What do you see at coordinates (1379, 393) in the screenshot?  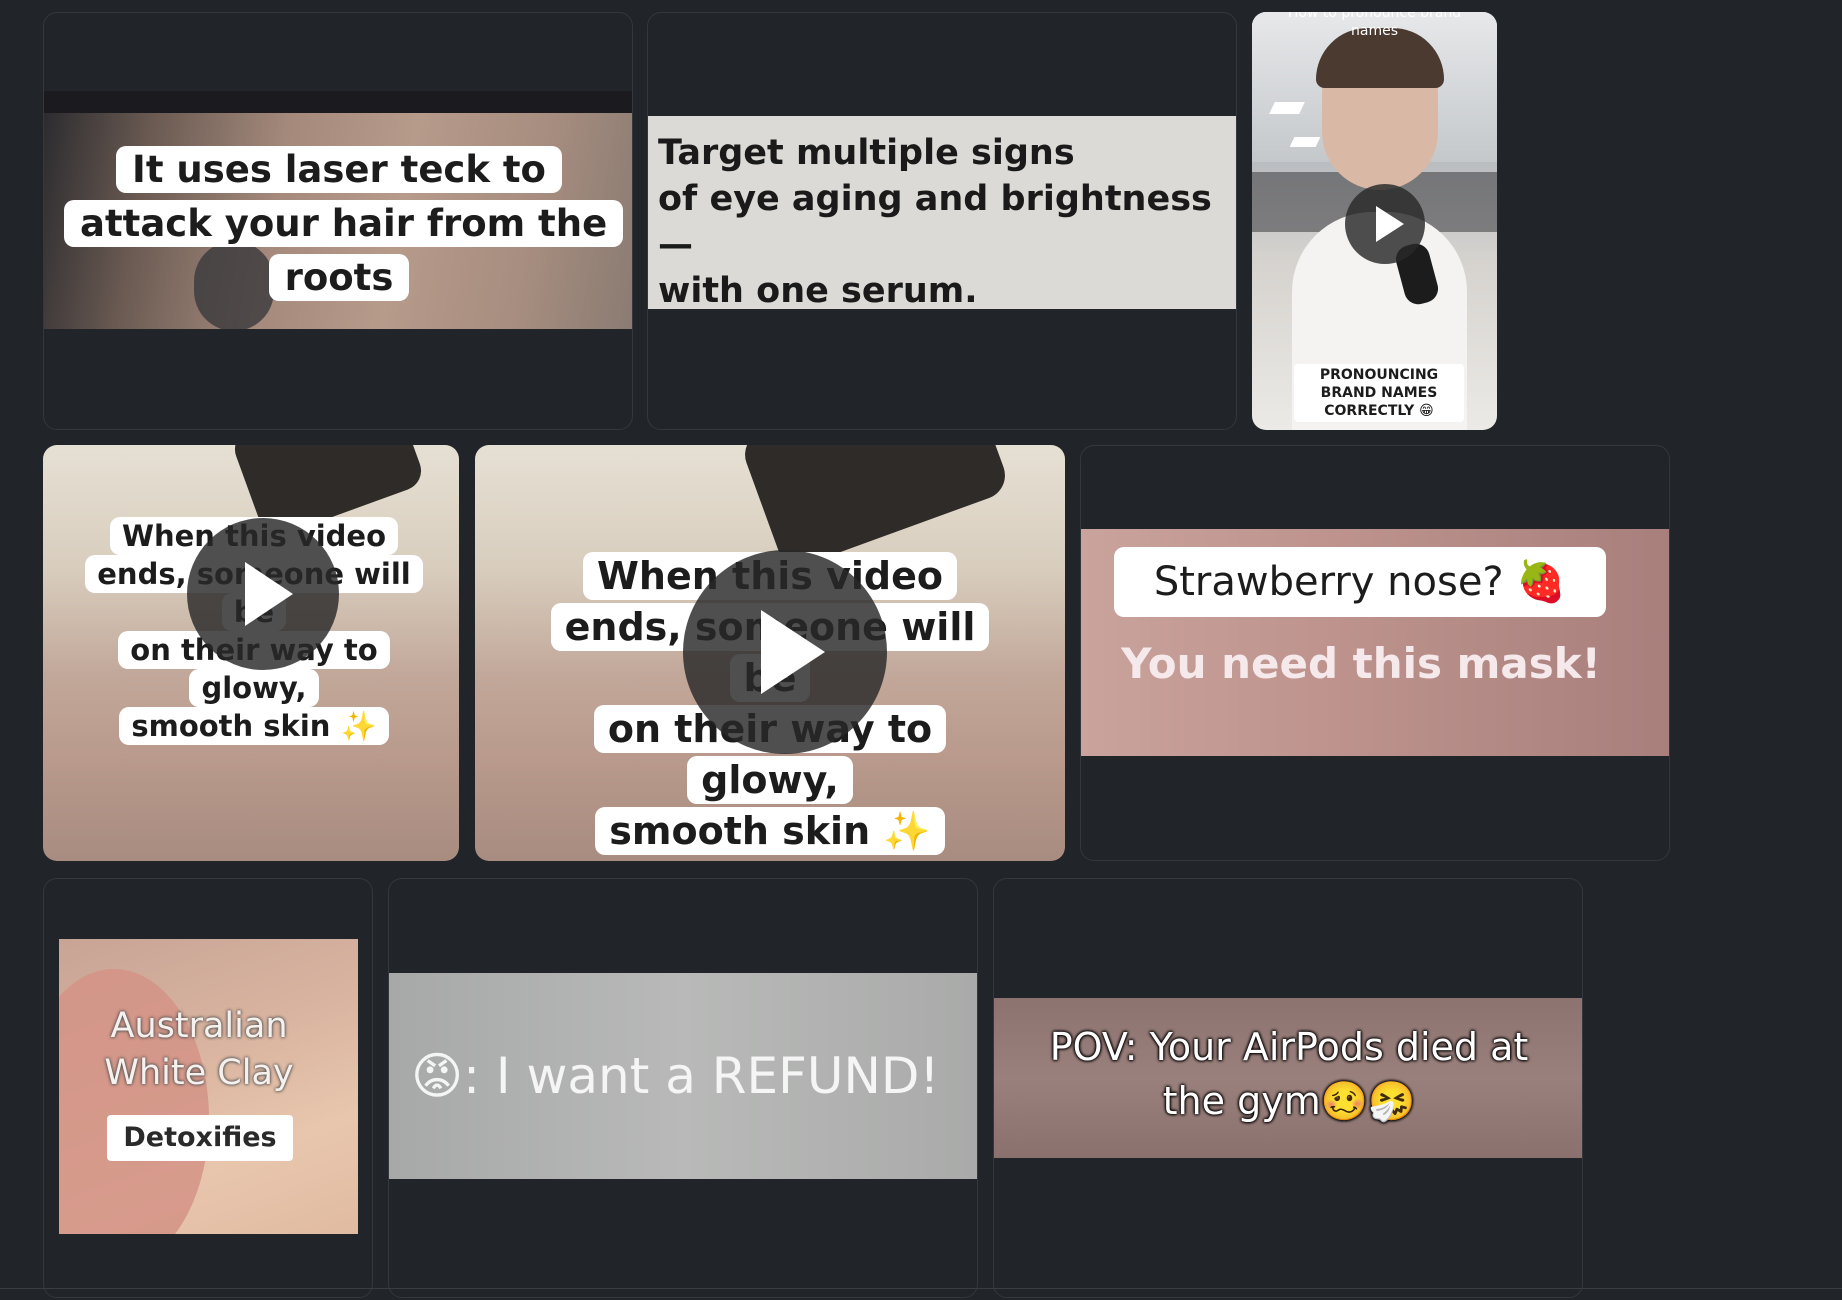 I see `thumbnail-caption: PRONOUNCING BRAND NAMES CORRECTLY 😁` at bounding box center [1379, 393].